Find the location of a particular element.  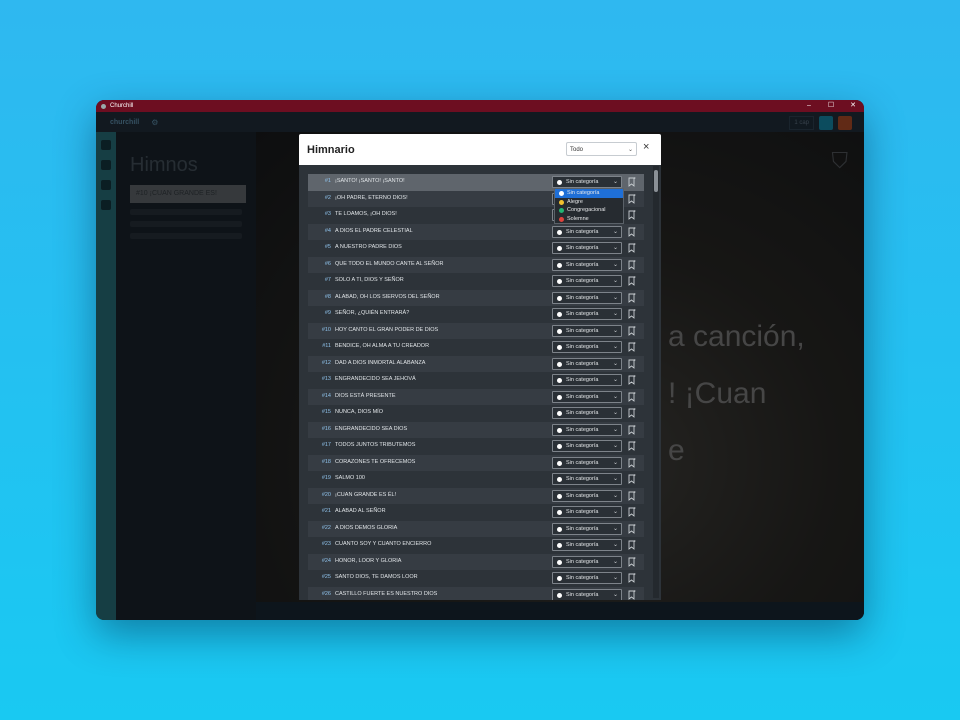

category-color-dot is located at coordinates (559, 232).